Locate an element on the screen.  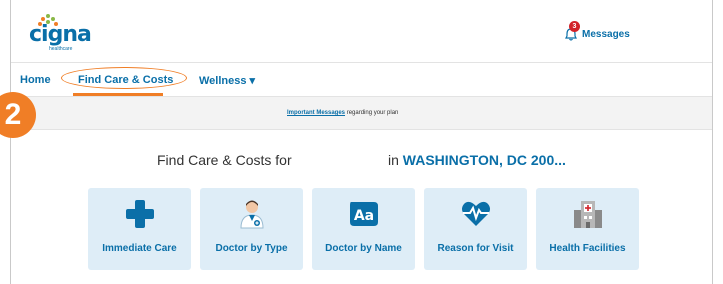
tile-label: Doctor by Type is located at coordinates (251, 248).